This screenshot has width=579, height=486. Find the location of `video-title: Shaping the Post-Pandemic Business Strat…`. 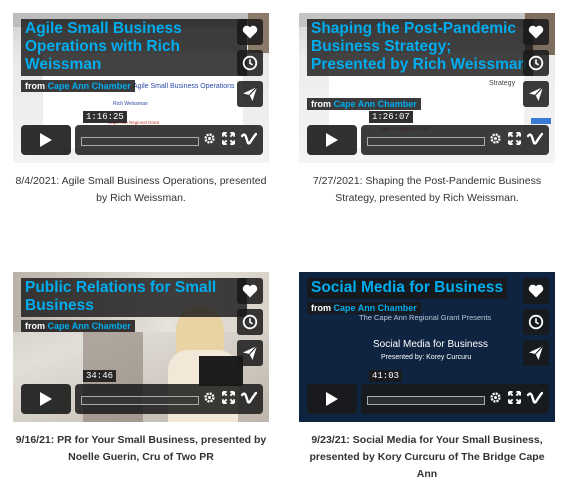

video-title: Shaping the Post-Pandemic Business Strat… is located at coordinates (420, 47).